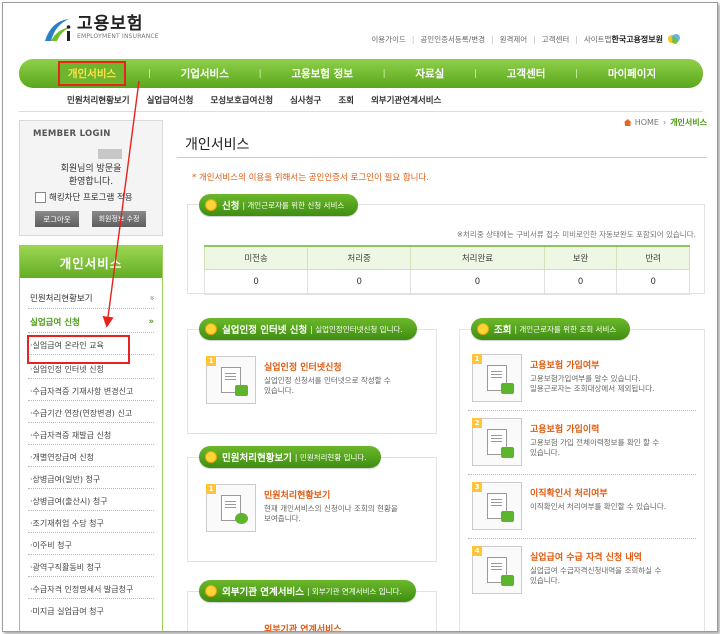  Describe the element at coordinates (452, 39) in the screenshot. I see `util-link-cert: 공인인증서등록/변경` at that location.